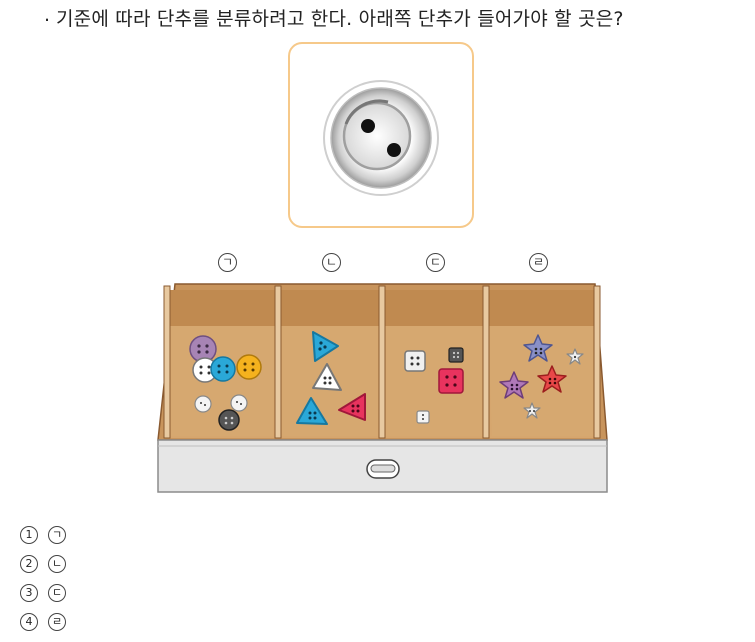 This screenshot has width=755, height=642. I want to click on choice-3: 3 ㄷ, so click(43, 592).